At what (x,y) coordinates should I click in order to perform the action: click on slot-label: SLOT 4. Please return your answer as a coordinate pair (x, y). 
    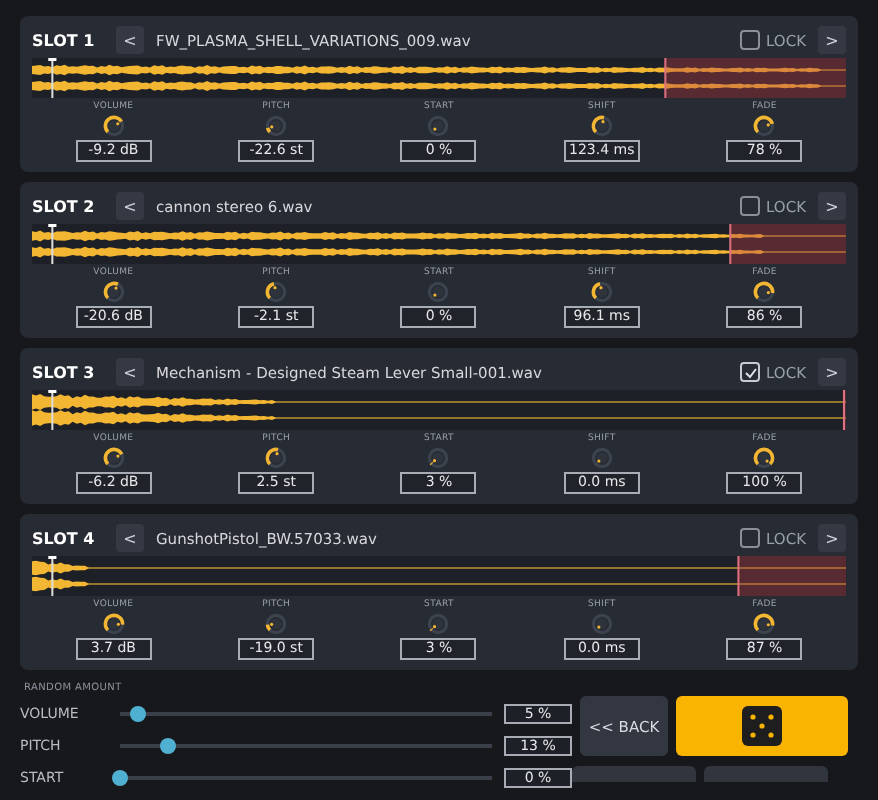
    Looking at the image, I should click on (64, 538).